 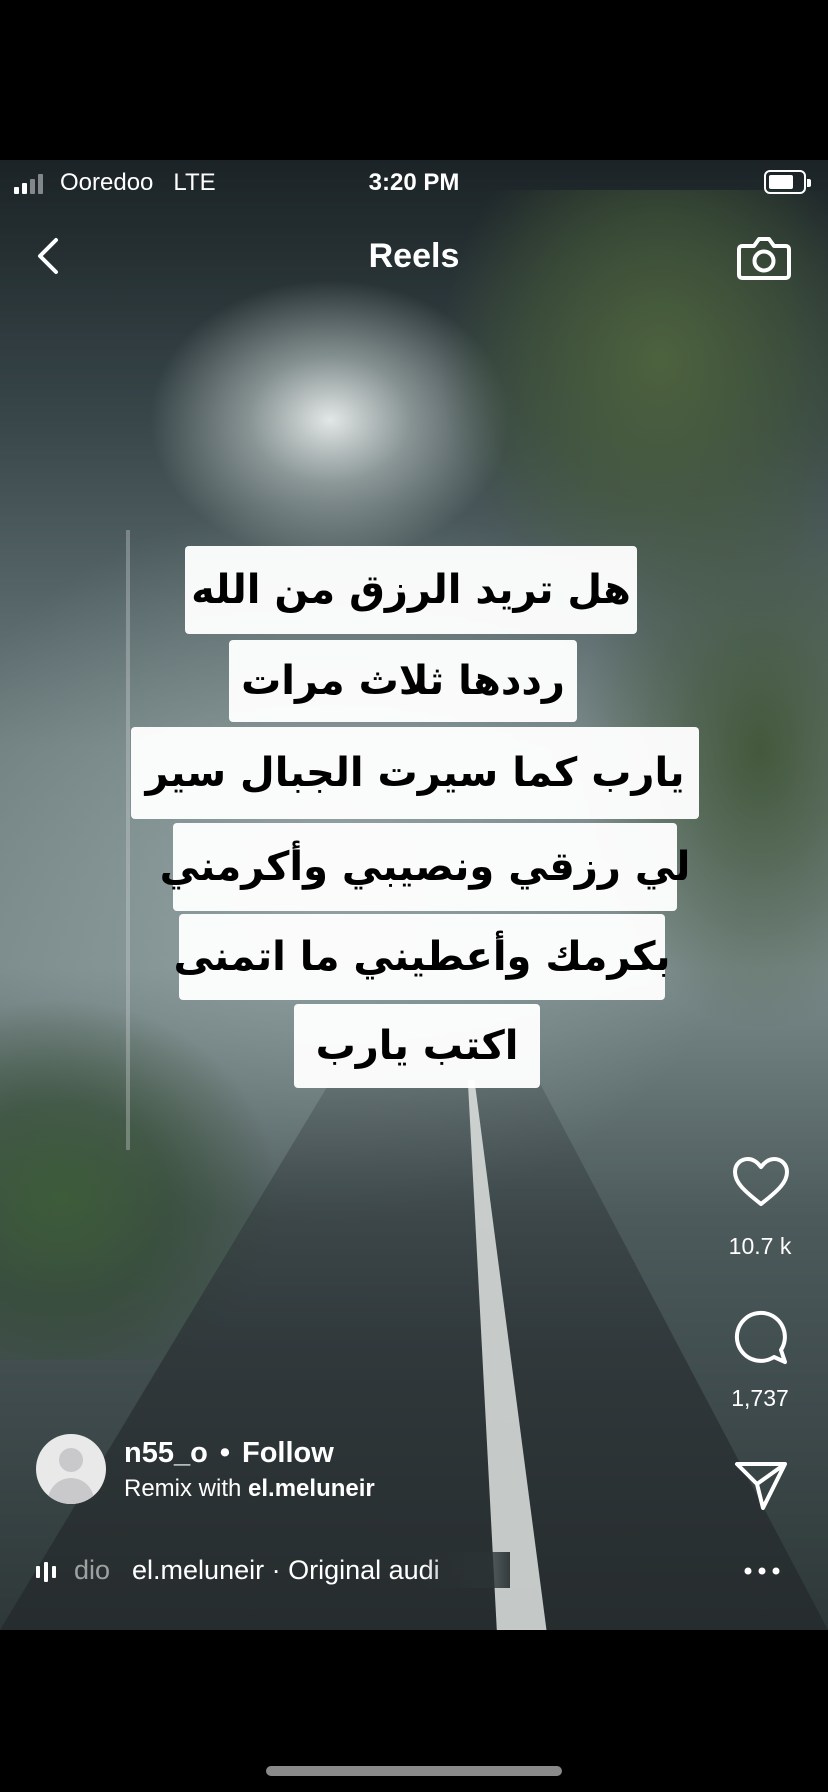 I want to click on status-time: 3:20 PM, so click(x=414, y=182).